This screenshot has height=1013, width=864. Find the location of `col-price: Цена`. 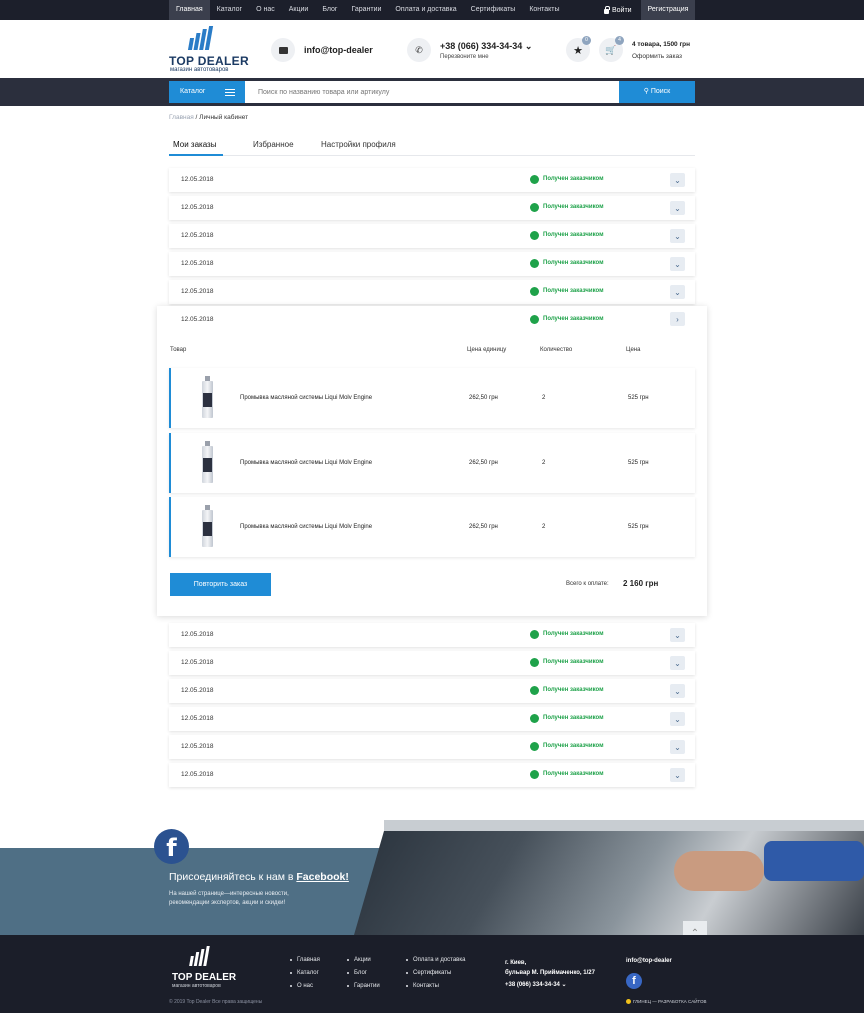

col-price: Цена is located at coordinates (633, 350).